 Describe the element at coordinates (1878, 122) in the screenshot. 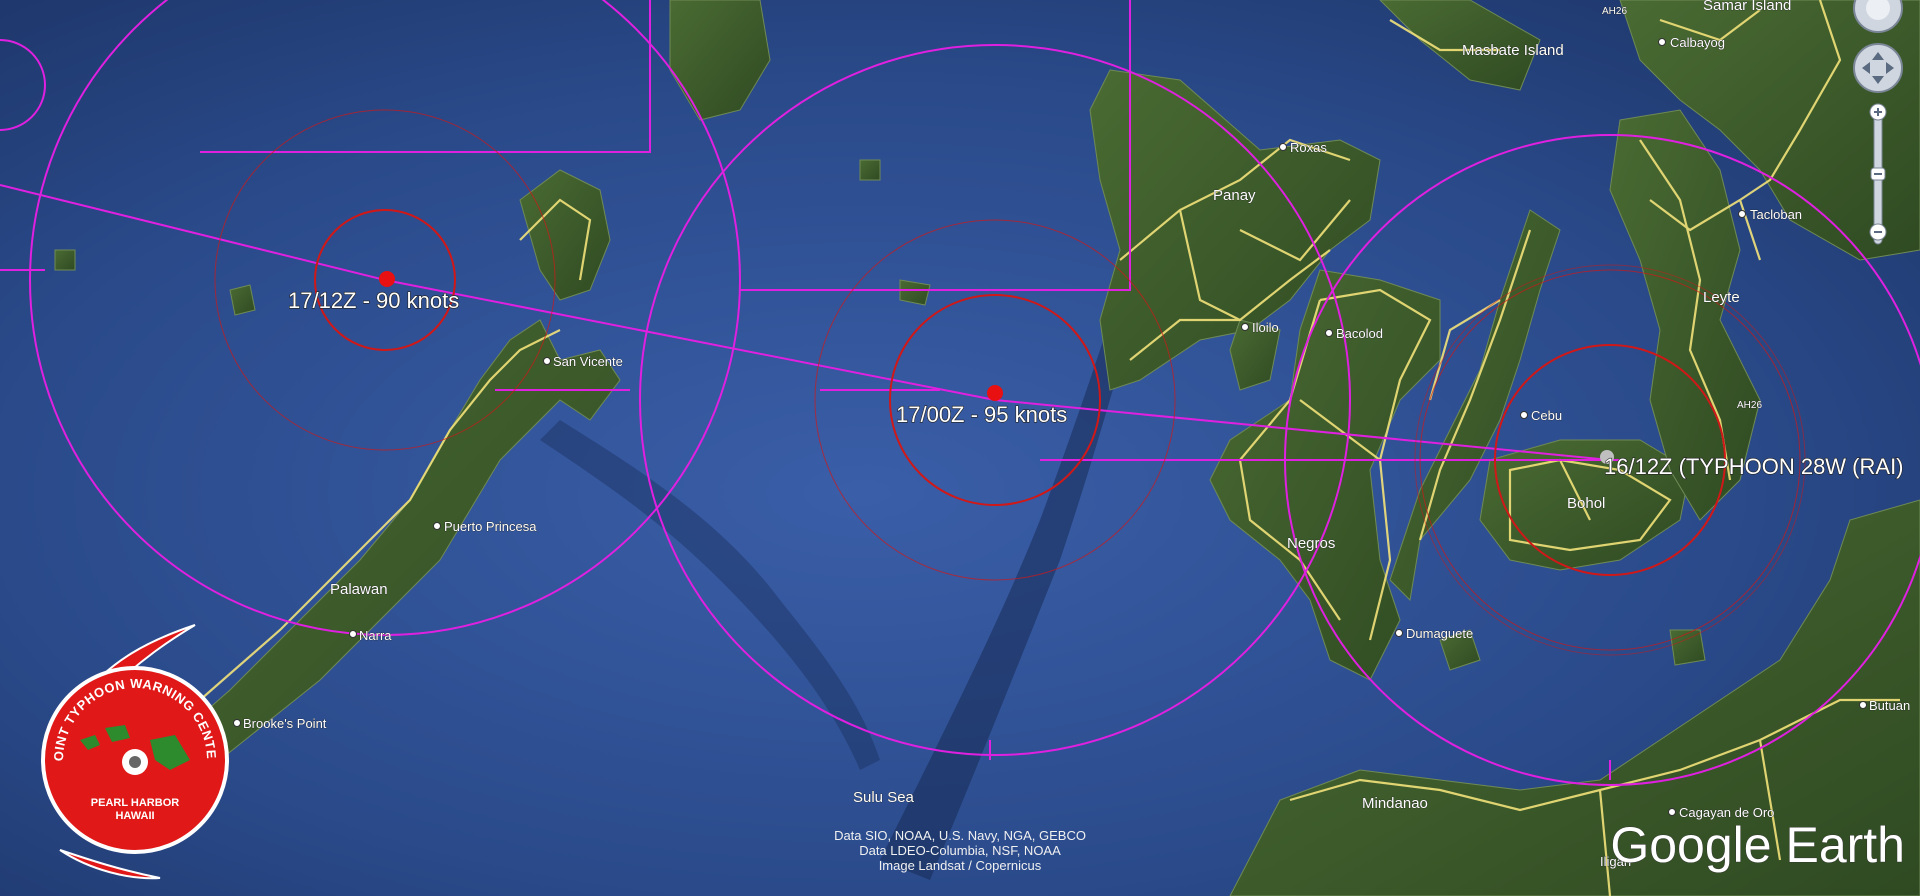

I see `navigation-controls` at that location.